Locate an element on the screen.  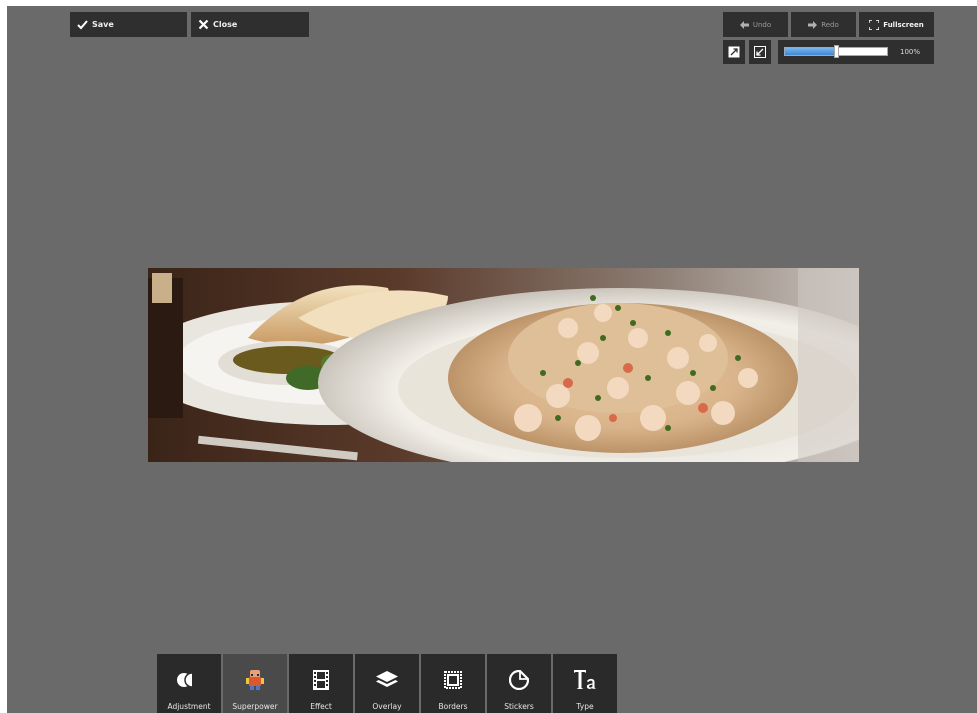
redo-button: Redo is located at coordinates (823, 24).